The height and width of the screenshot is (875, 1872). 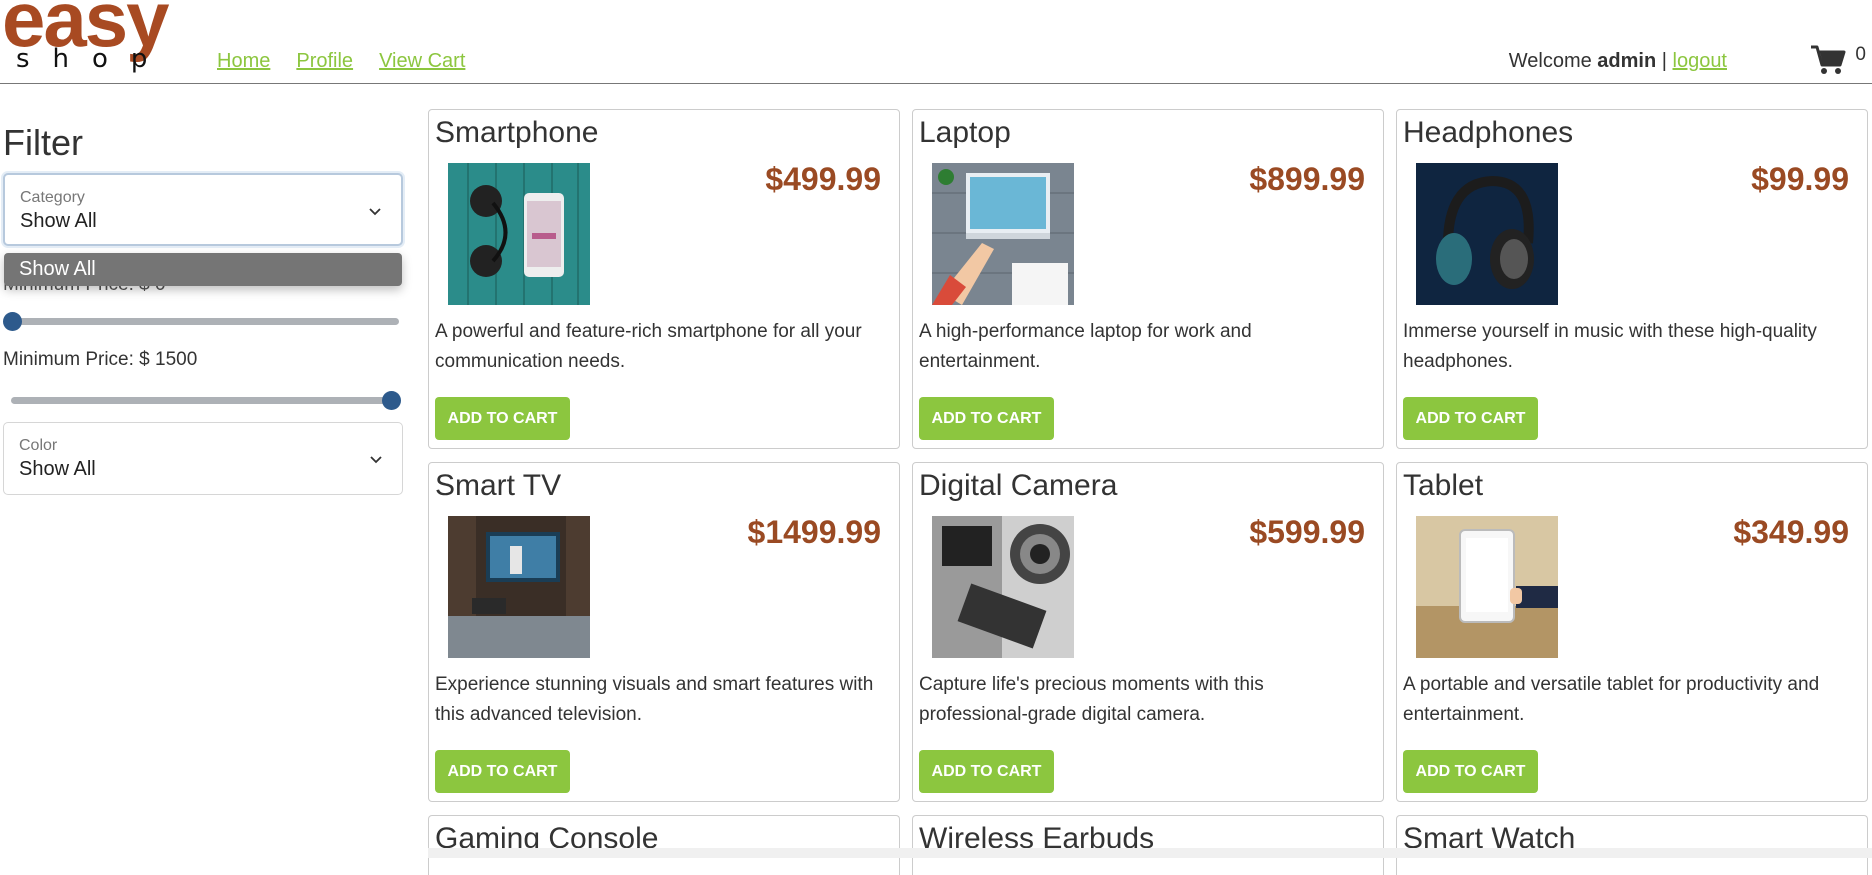 What do you see at coordinates (102, 40) in the screenshot?
I see `easy-shop-logo: easy shop` at bounding box center [102, 40].